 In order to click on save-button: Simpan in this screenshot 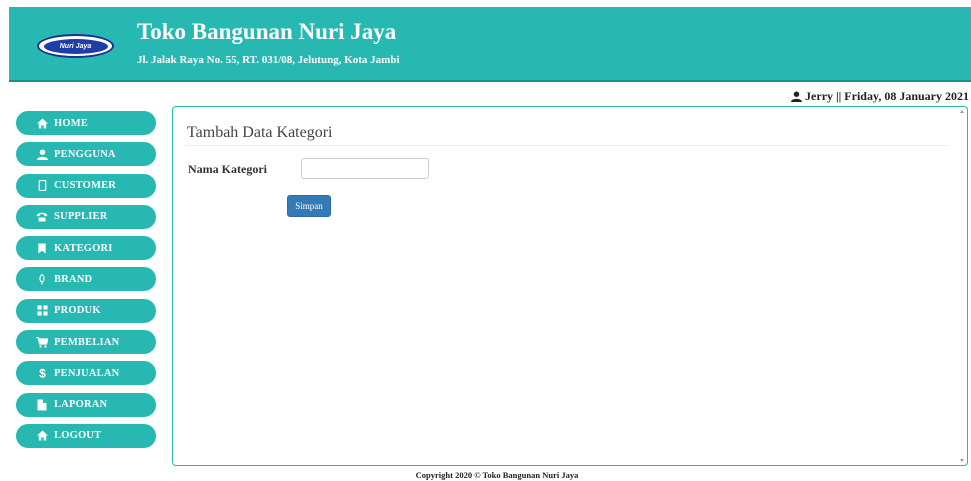, I will do `click(309, 206)`.